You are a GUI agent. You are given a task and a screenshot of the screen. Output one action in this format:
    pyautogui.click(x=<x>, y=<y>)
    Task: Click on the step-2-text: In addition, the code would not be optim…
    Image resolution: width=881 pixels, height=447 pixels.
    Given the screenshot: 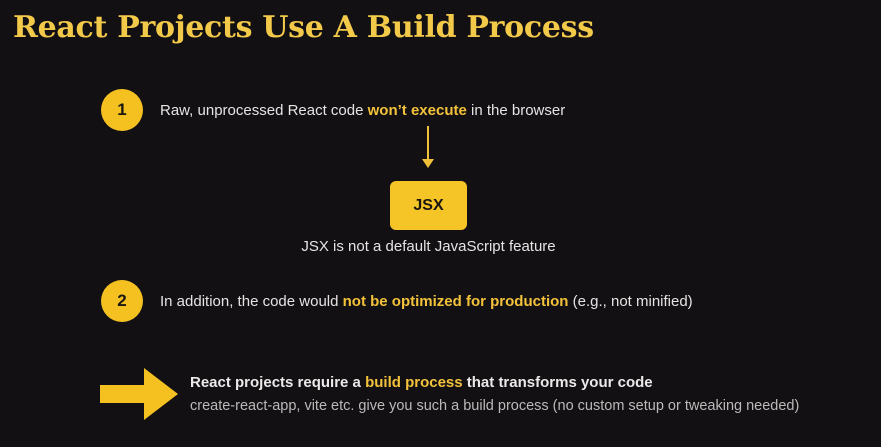 What is the action you would take?
    pyautogui.click(x=426, y=301)
    